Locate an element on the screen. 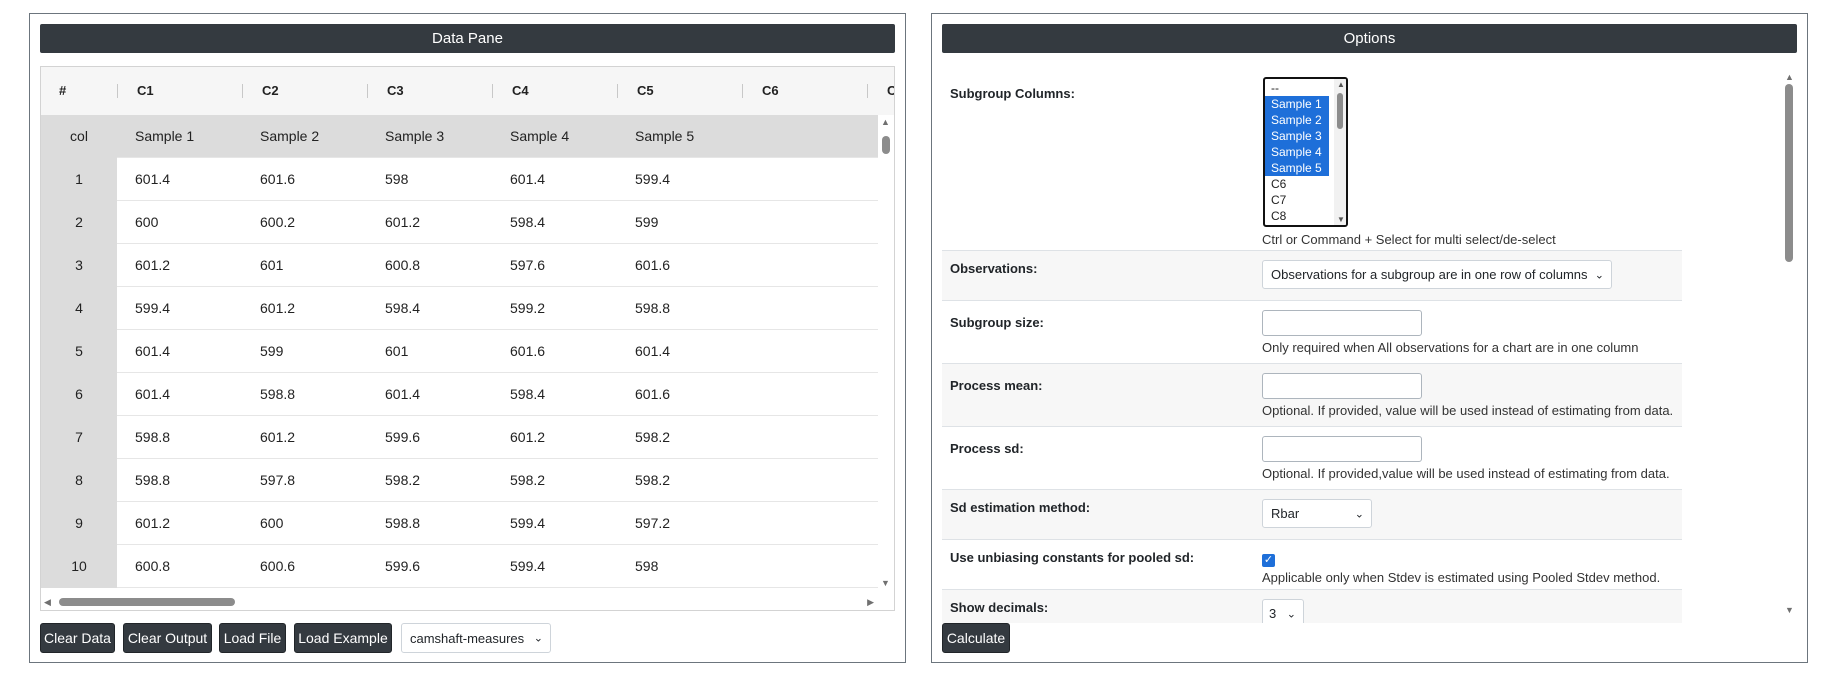 The image size is (1821, 693). listbox-option: Sample 5 is located at coordinates (1297, 168).